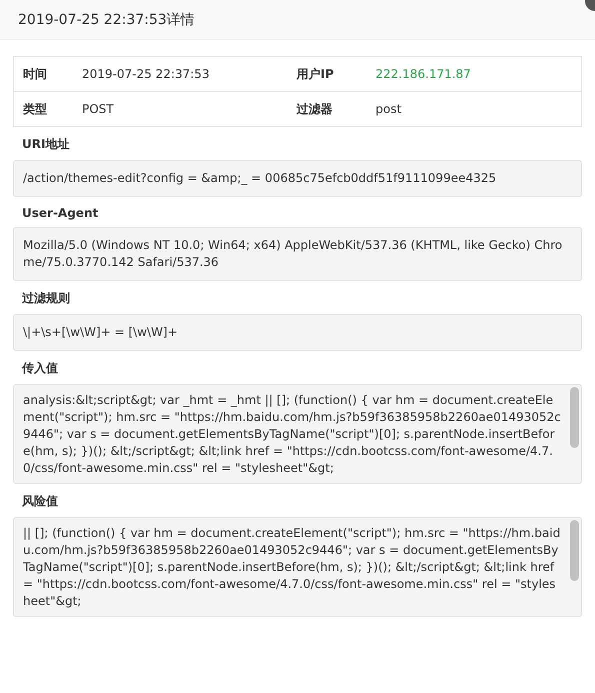  I want to click on dialog-title: 2019-07-25 22:37:53详情, so click(106, 19).